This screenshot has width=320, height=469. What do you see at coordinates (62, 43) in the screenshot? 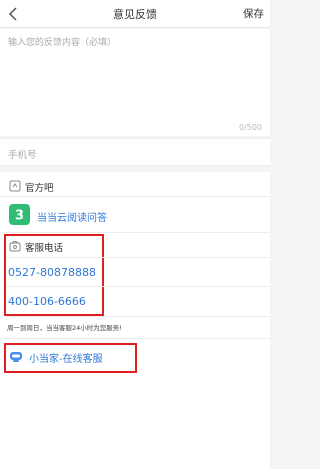
I see `feedback-placeholder: 输入您的反馈内容（必填）` at bounding box center [62, 43].